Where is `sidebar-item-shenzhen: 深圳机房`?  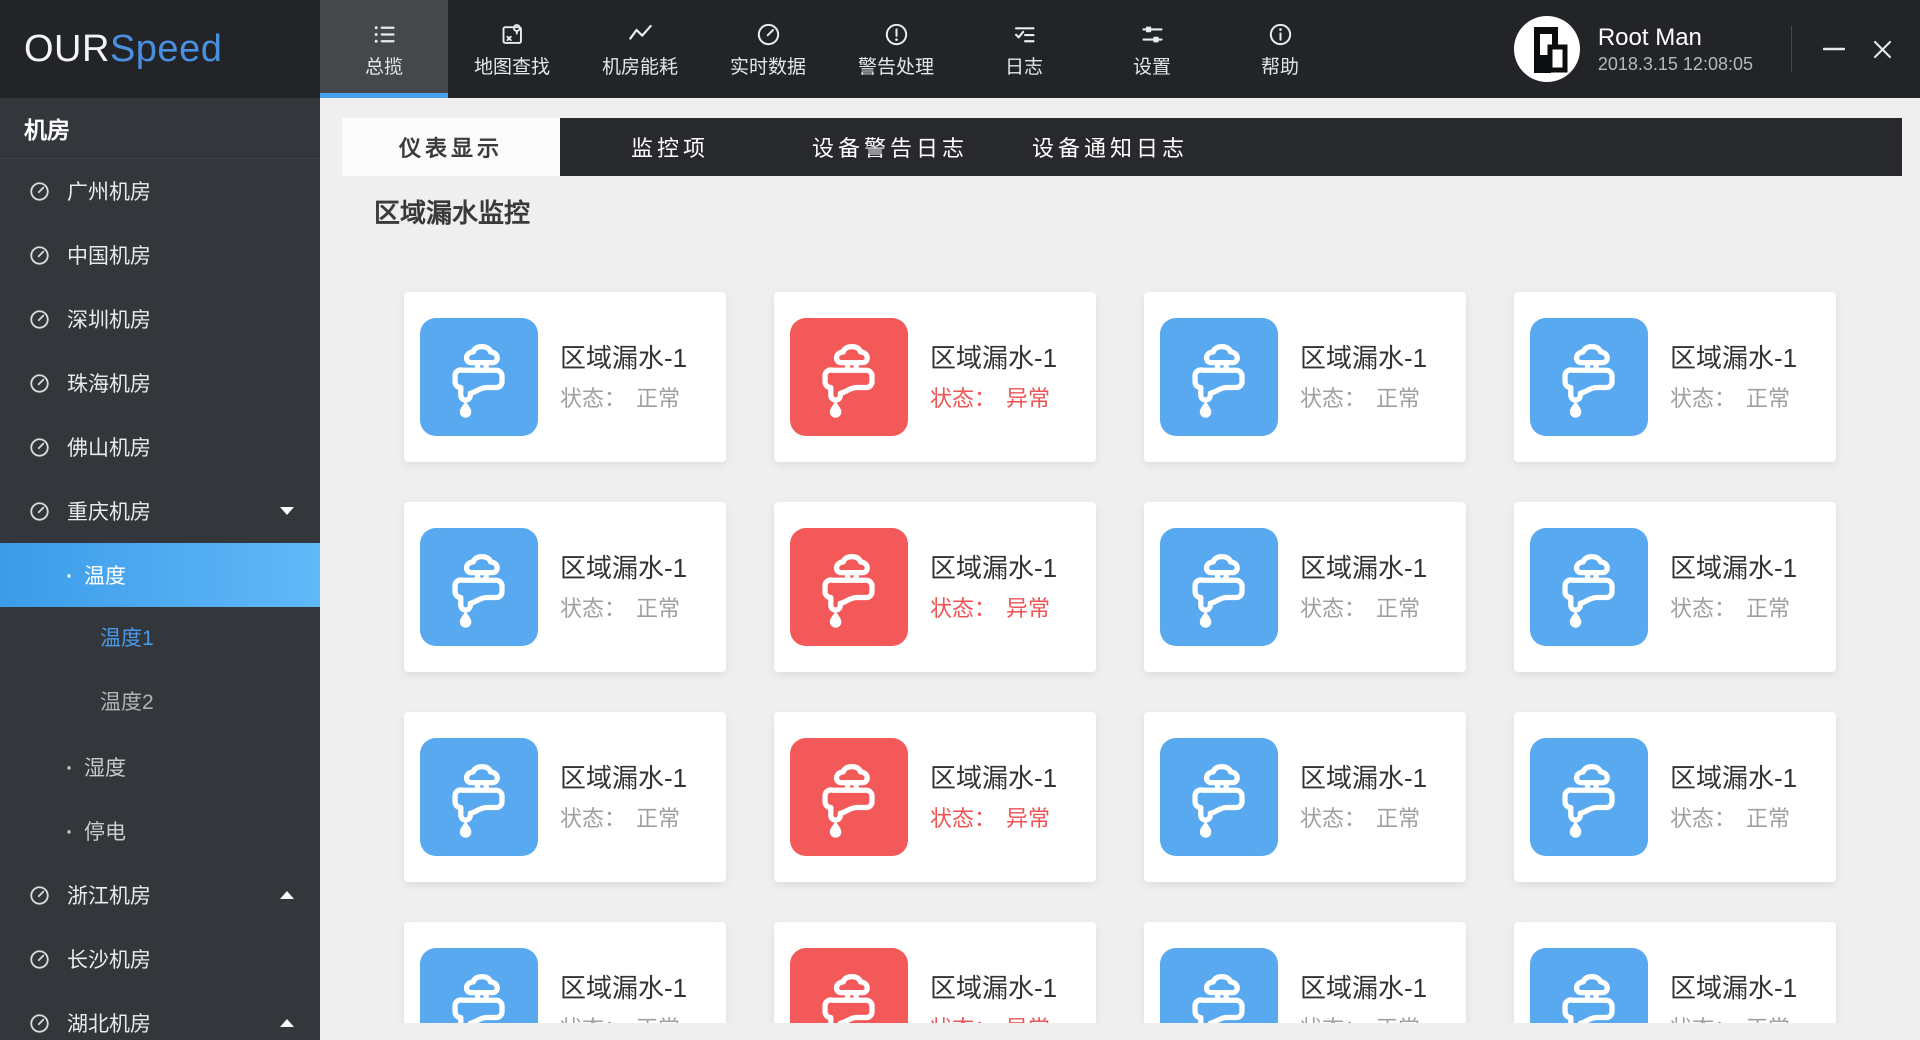
sidebar-item-shenzhen: 深圳机房 is located at coordinates (160, 319).